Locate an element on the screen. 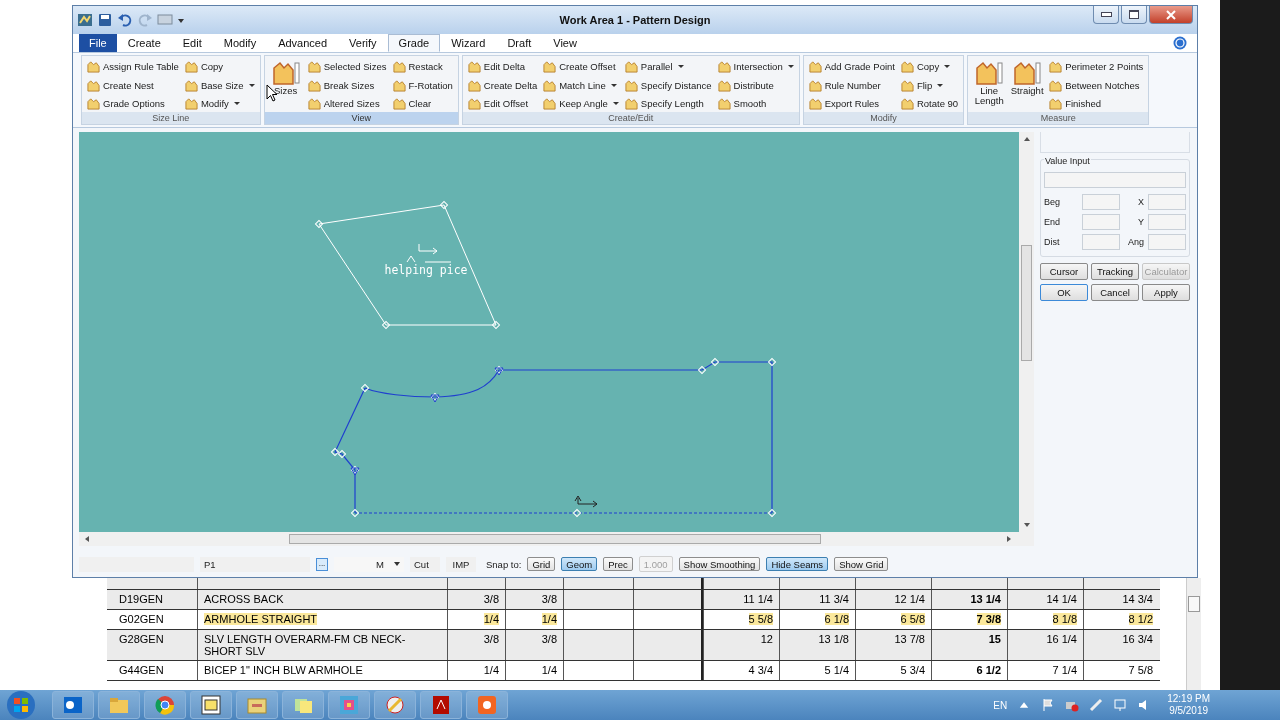 This screenshot has width=1280, height=720. table-cell: 7 5/8 is located at coordinates (1121, 670).